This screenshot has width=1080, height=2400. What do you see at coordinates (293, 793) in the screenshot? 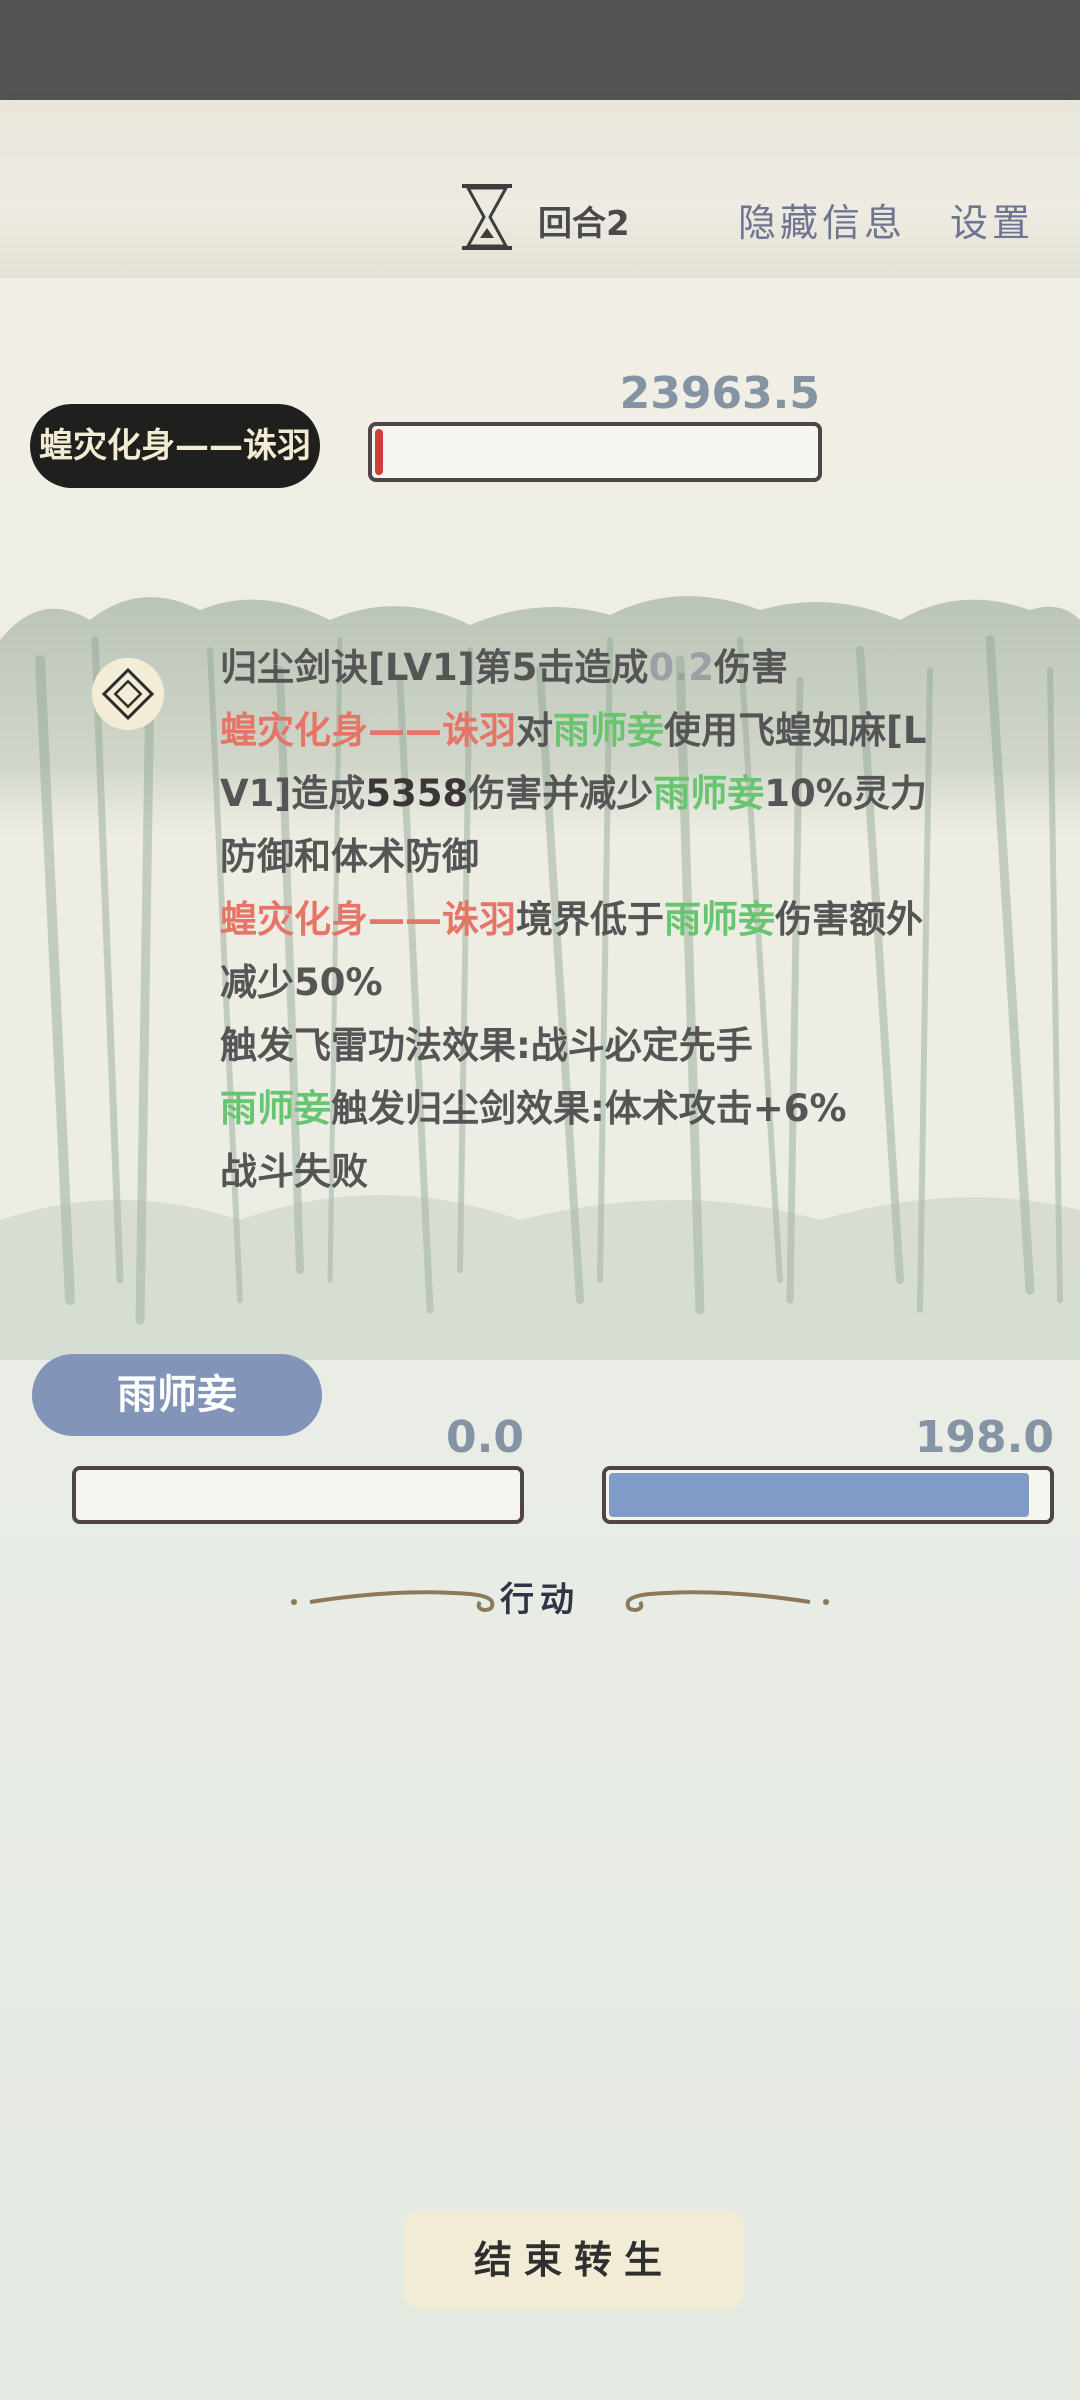
I see `log-segment: V1]造成` at bounding box center [293, 793].